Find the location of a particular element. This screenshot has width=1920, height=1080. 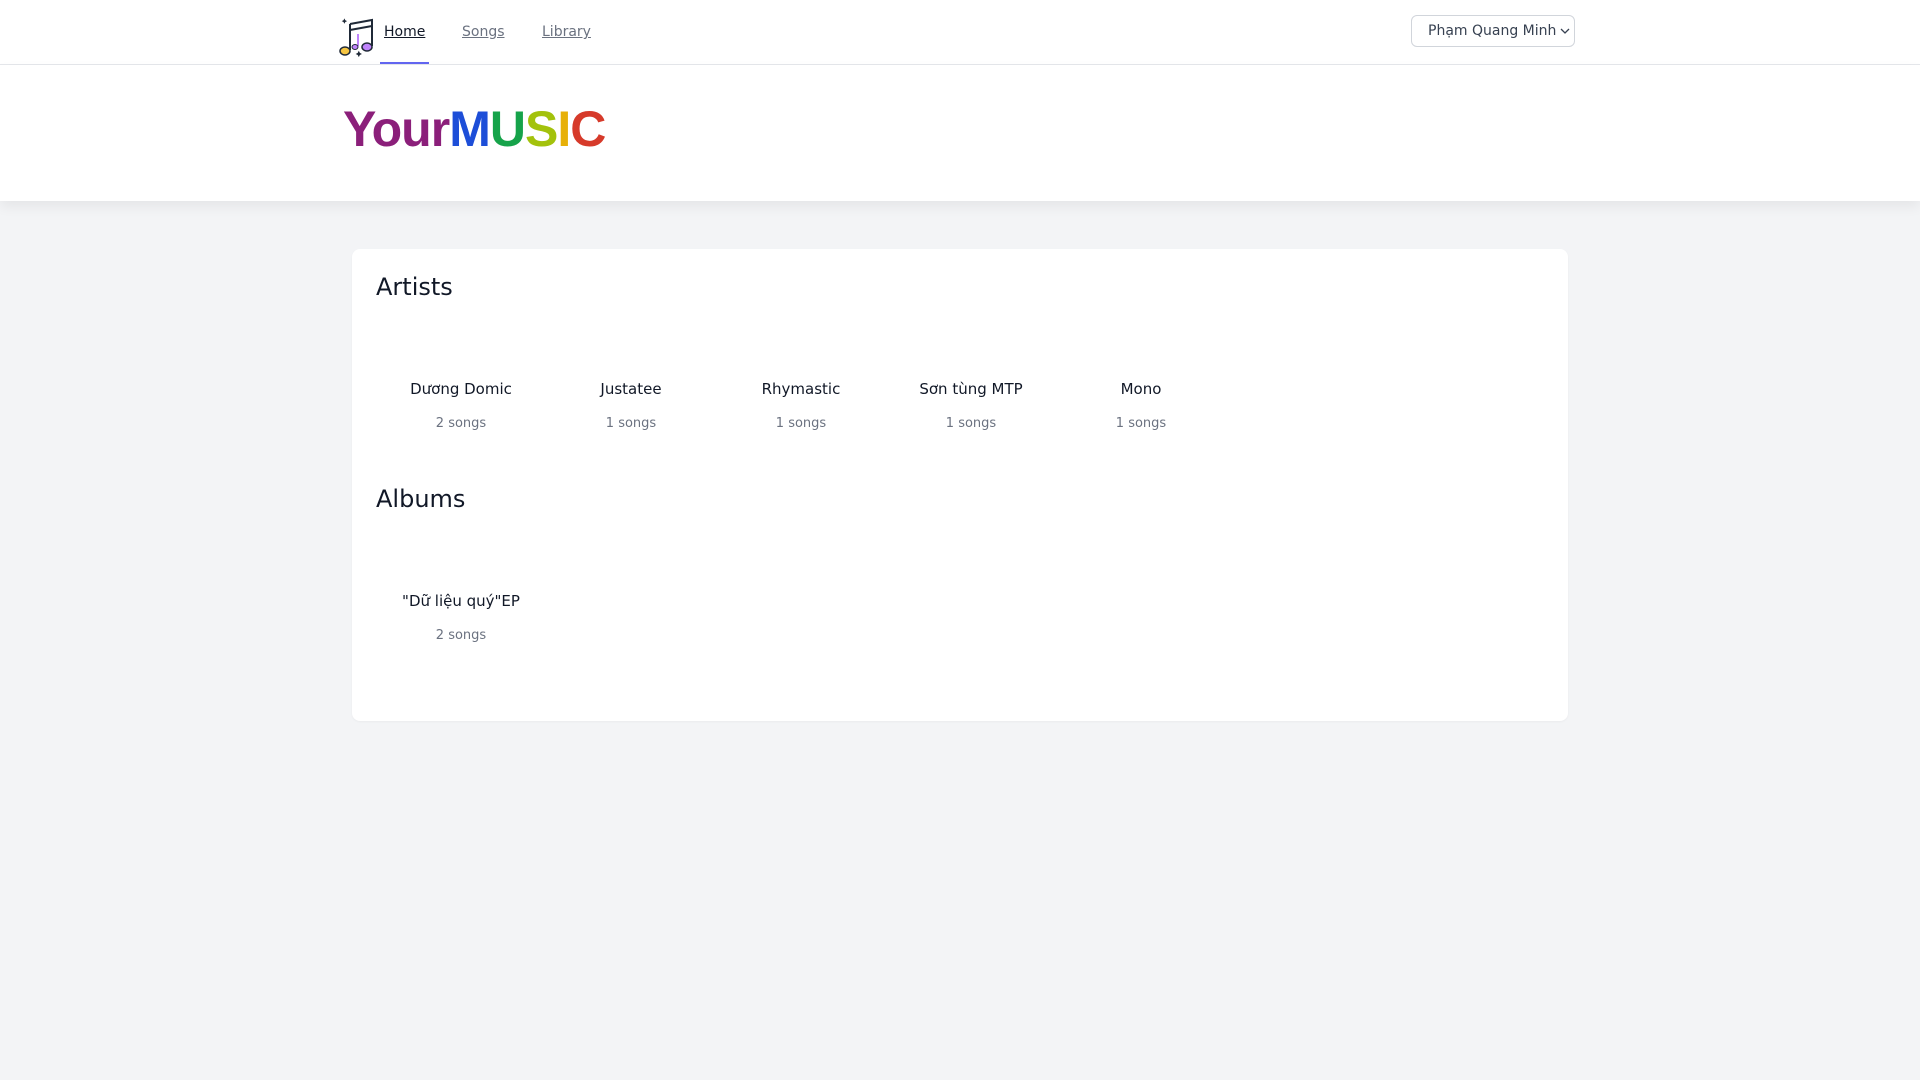

album-name: "Dữ liệu quý"EP is located at coordinates (461, 601).